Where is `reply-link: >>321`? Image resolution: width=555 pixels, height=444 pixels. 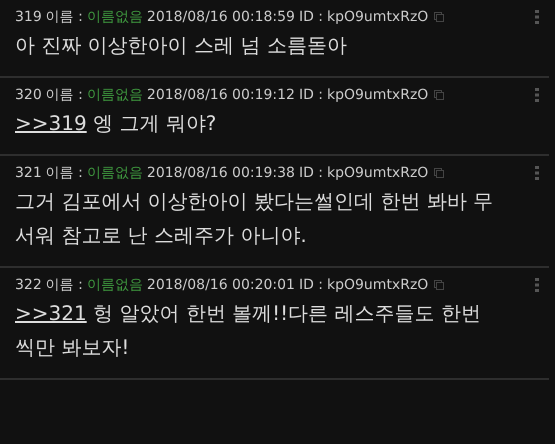 reply-link: >>321 is located at coordinates (51, 313).